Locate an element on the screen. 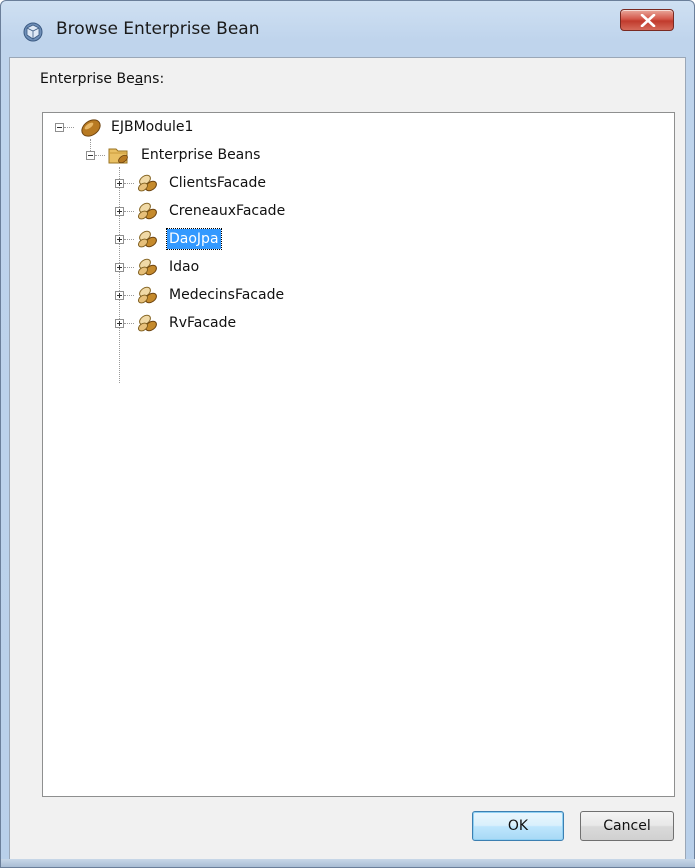 The image size is (695, 868). tree-item-label: RvFacade is located at coordinates (202, 323).